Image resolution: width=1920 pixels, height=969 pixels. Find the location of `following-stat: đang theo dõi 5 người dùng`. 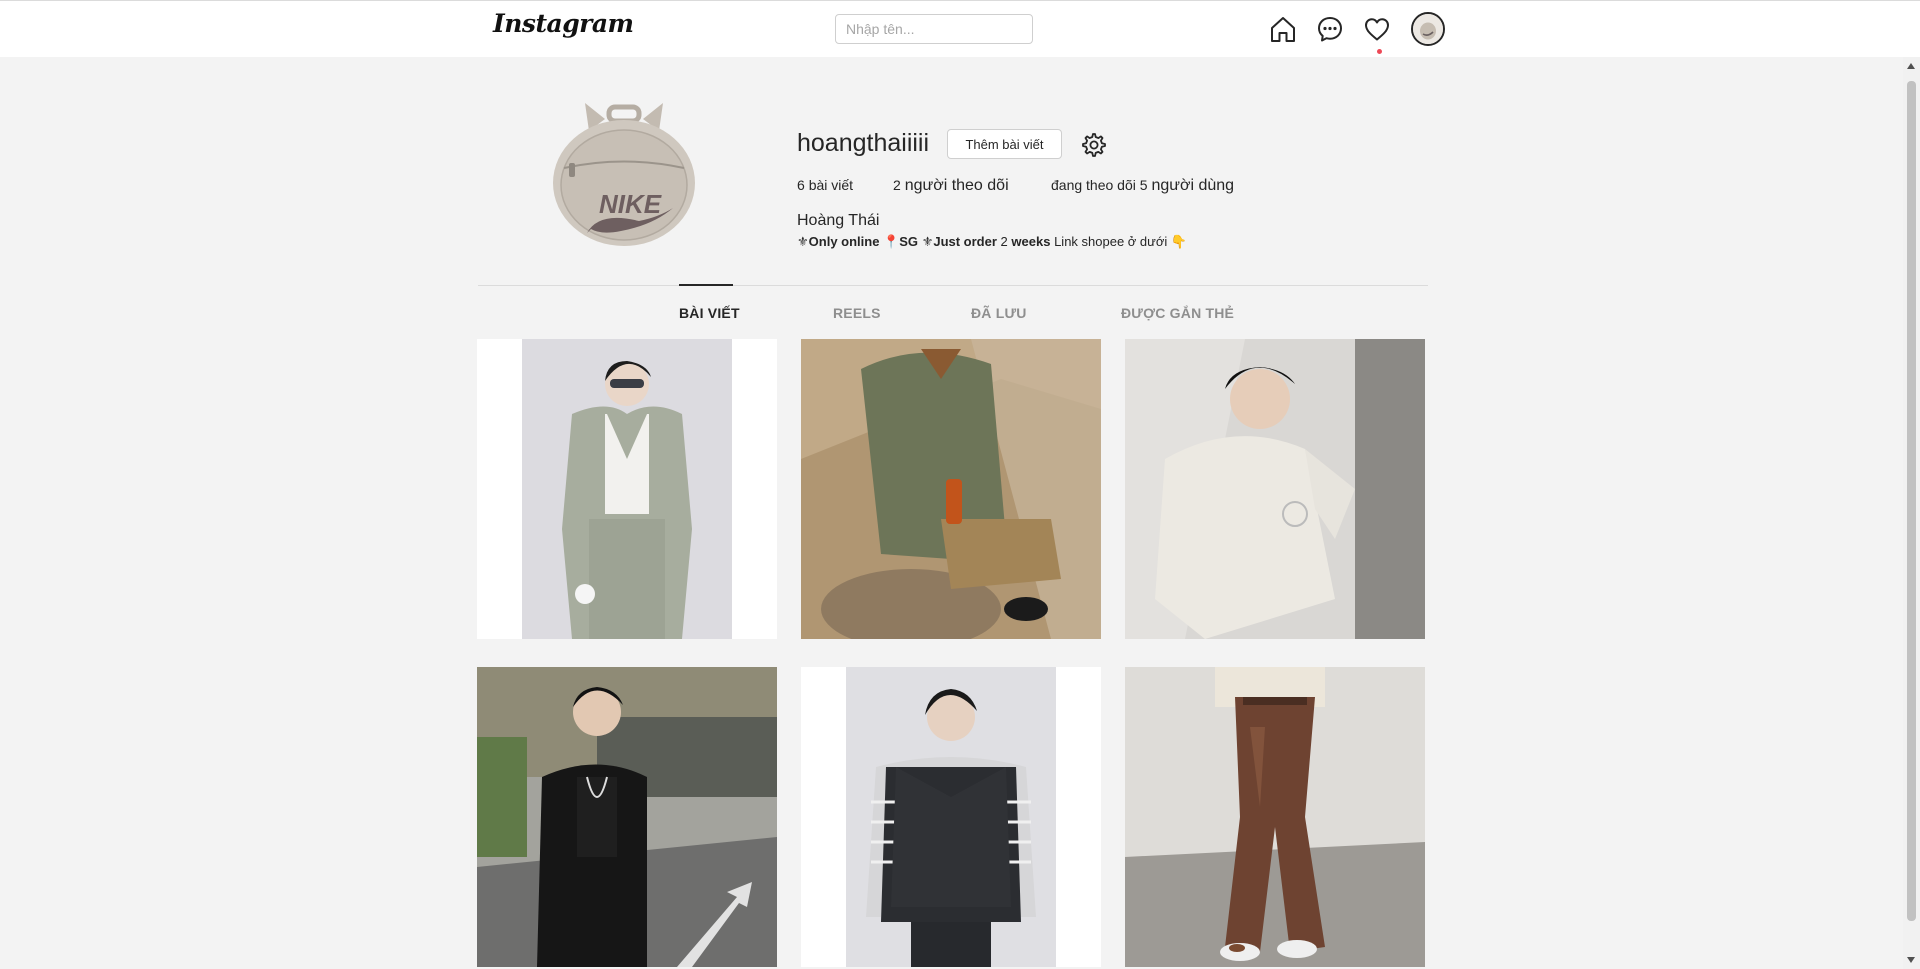

following-stat: đang theo dõi 5 người dùng is located at coordinates (1142, 186).